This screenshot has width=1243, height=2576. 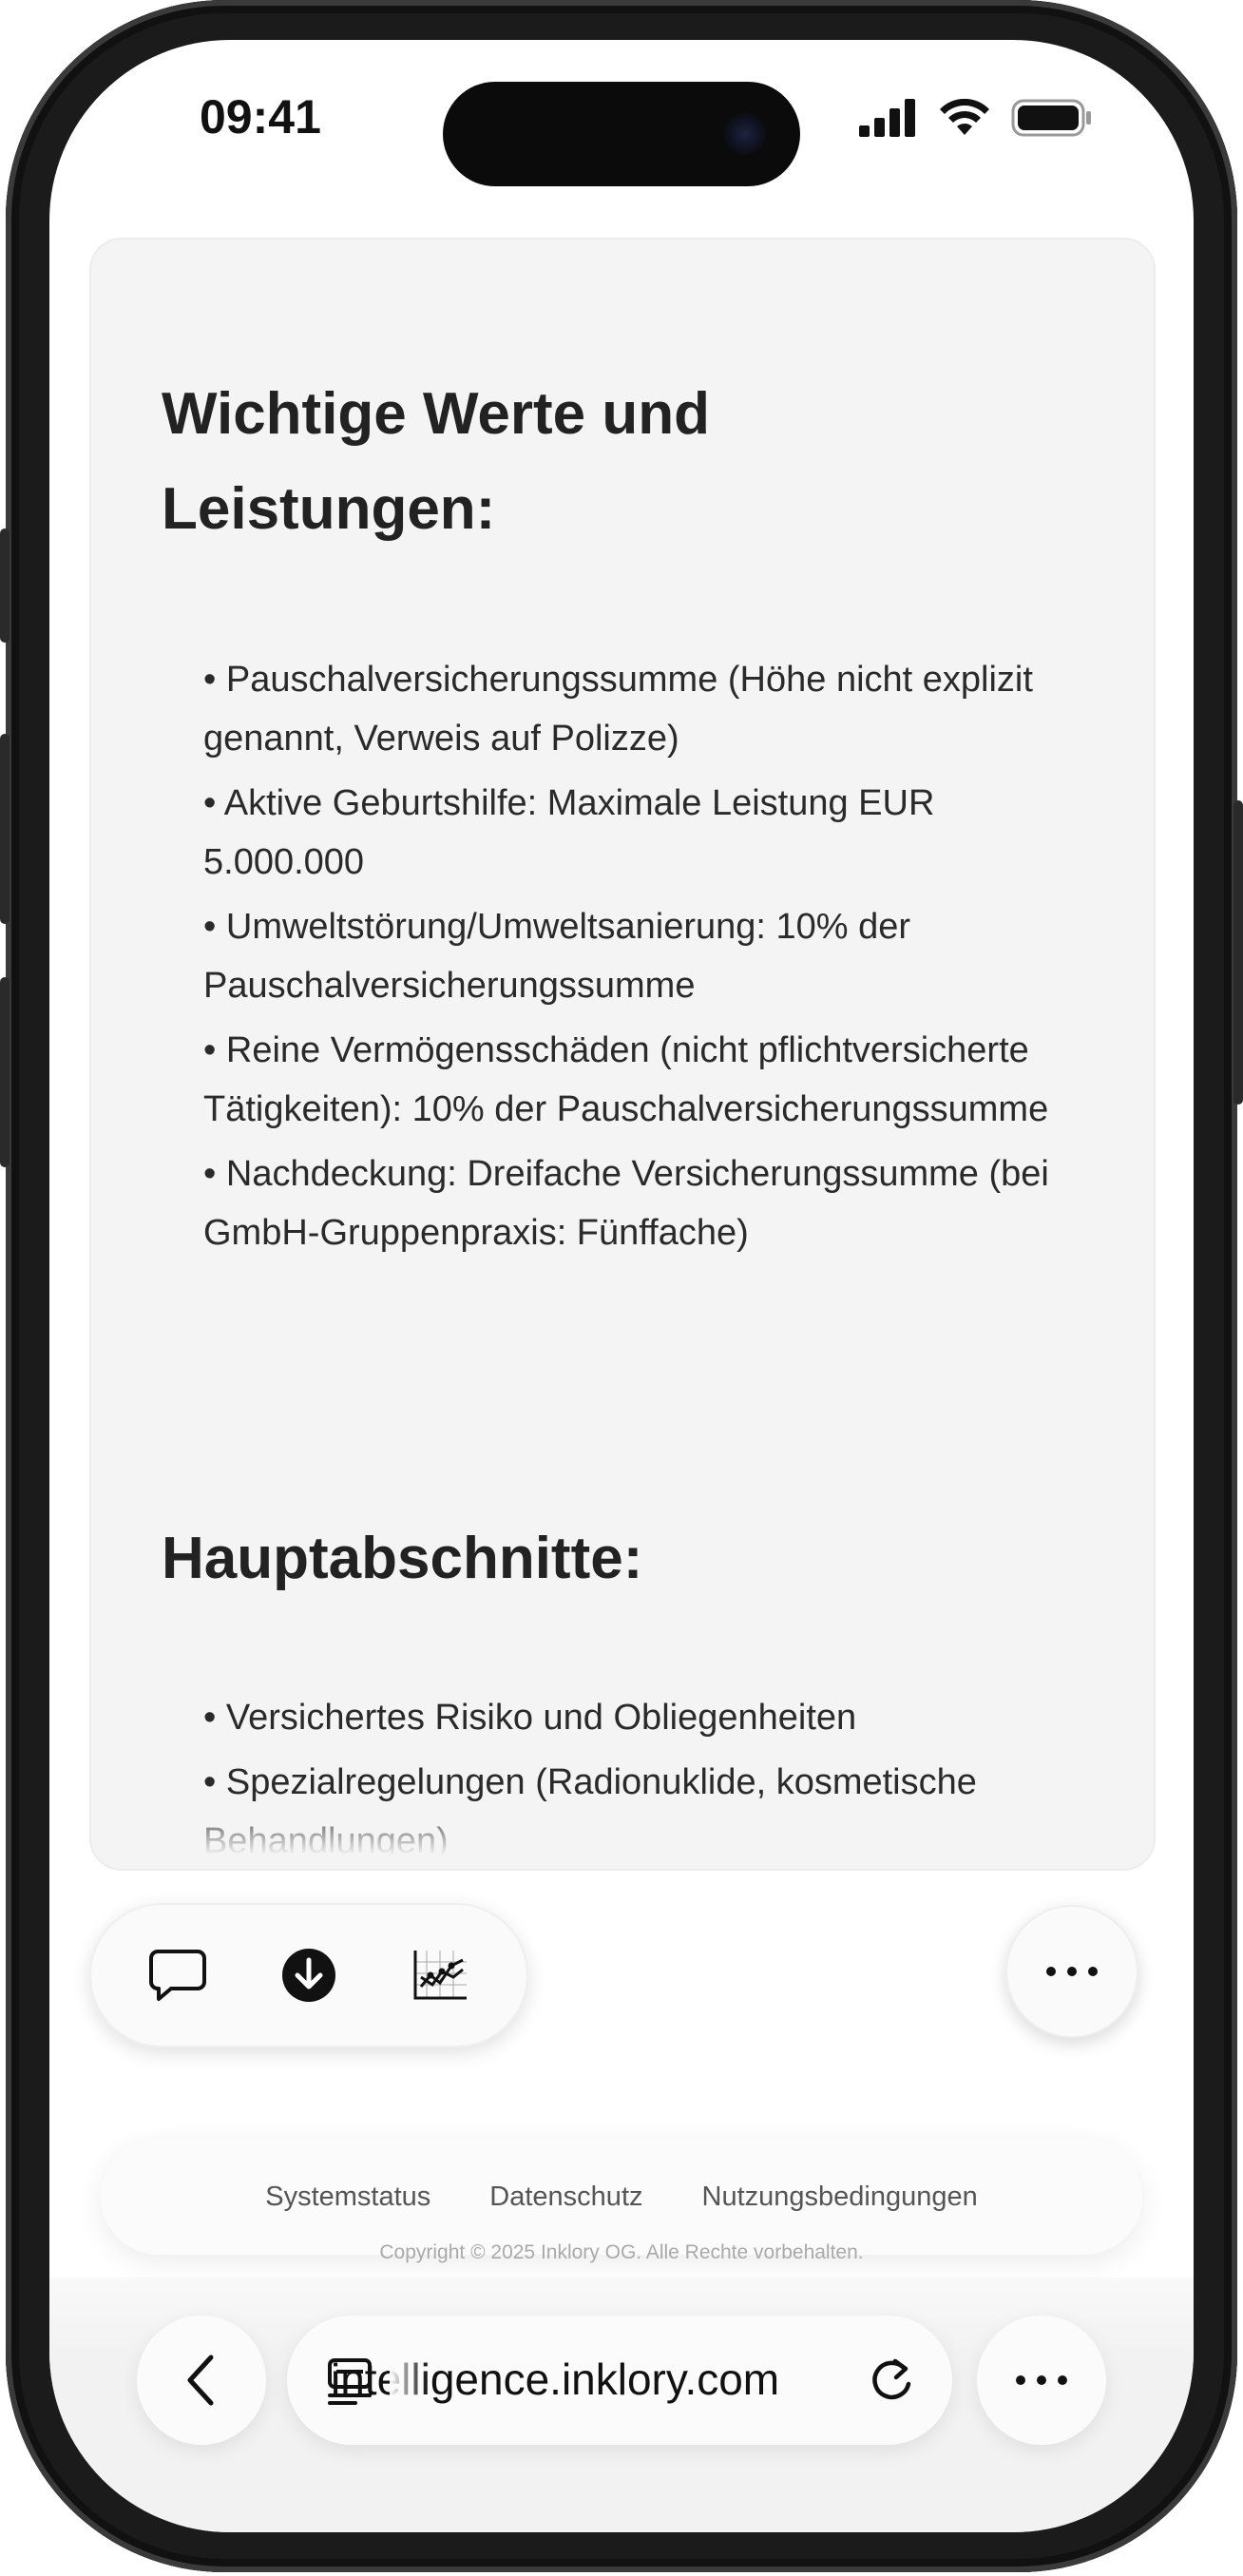 What do you see at coordinates (565, 2197) in the screenshot?
I see `link-datenschutz: Datenschutz` at bounding box center [565, 2197].